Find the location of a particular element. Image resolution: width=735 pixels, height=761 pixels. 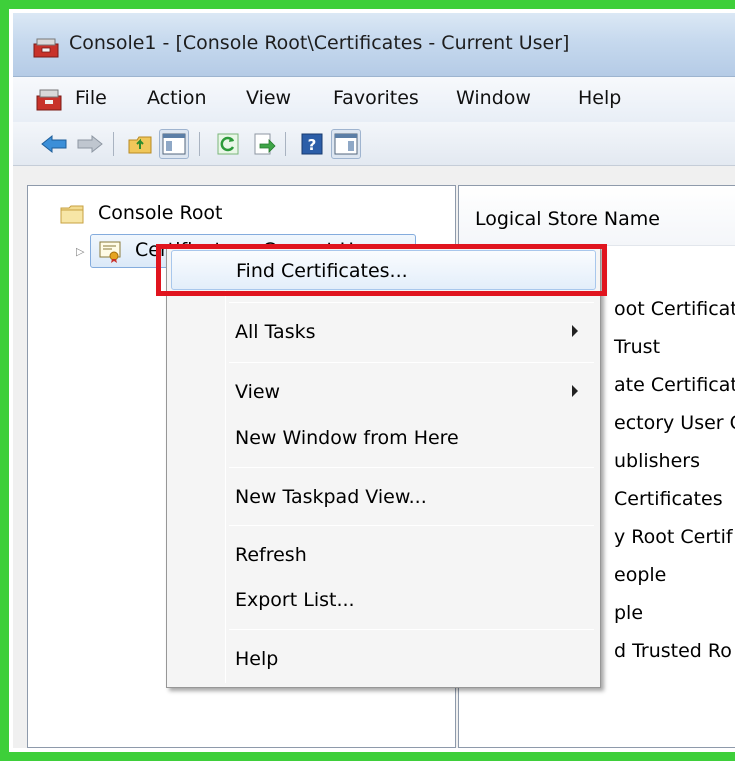

menu-item-all-tasks: All Tasks is located at coordinates (383, 332).